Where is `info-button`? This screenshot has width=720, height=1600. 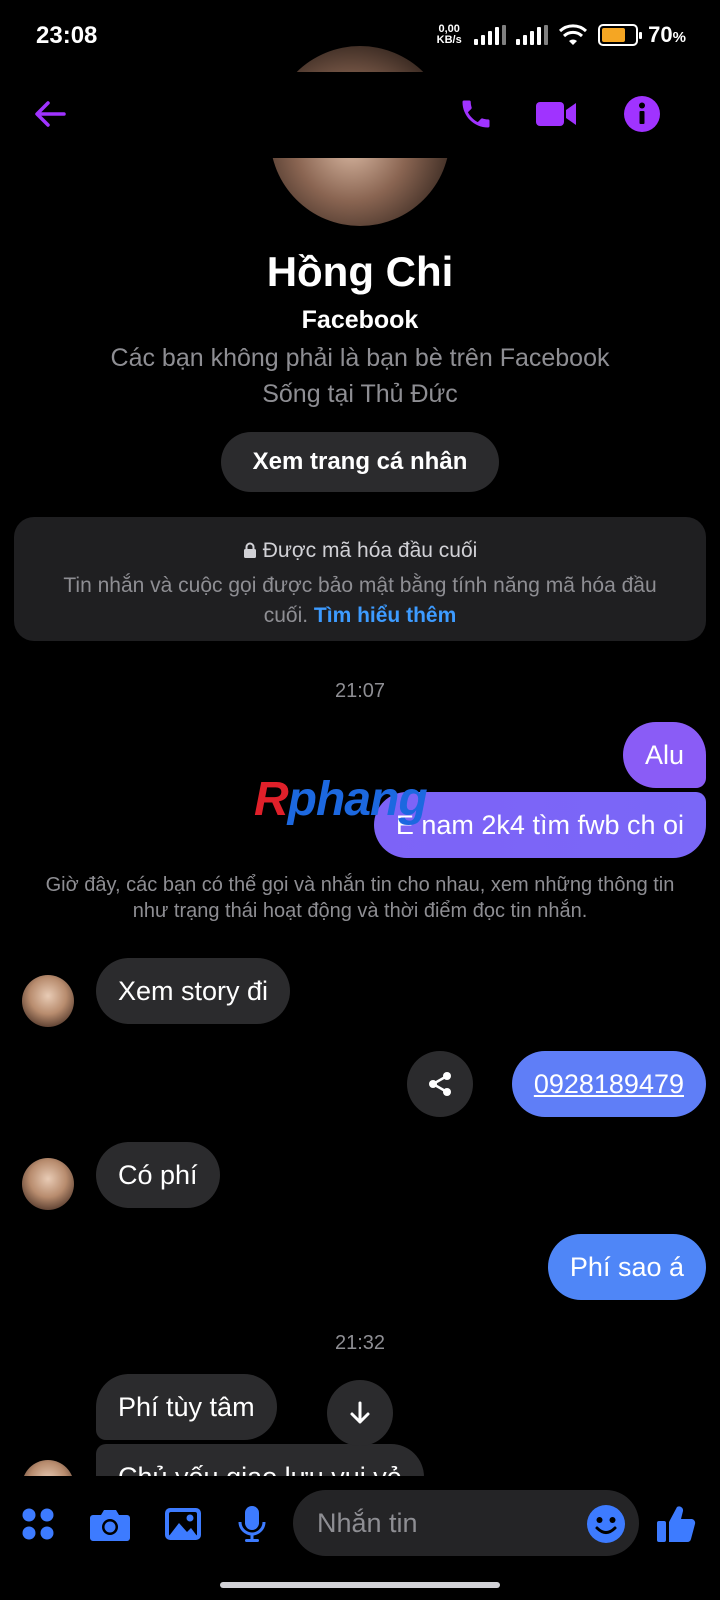 info-button is located at coordinates (642, 114).